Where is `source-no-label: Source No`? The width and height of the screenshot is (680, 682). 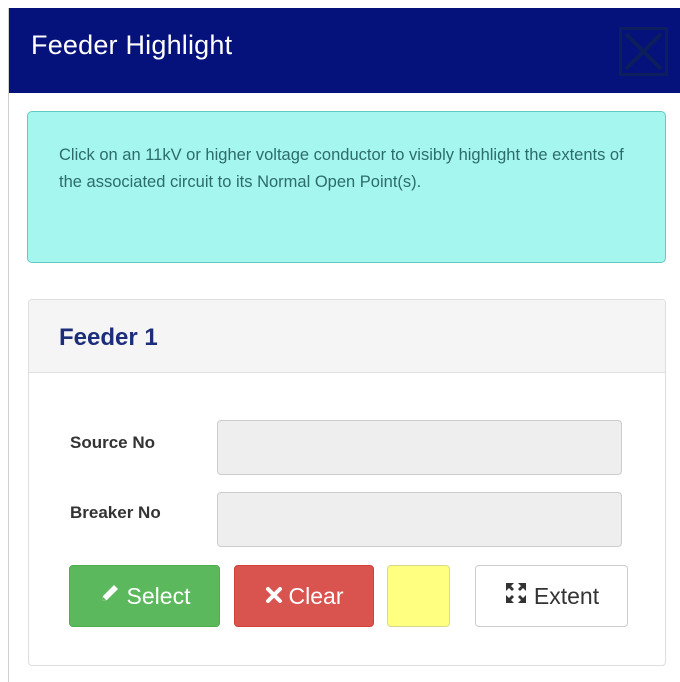 source-no-label: Source No is located at coordinates (113, 442).